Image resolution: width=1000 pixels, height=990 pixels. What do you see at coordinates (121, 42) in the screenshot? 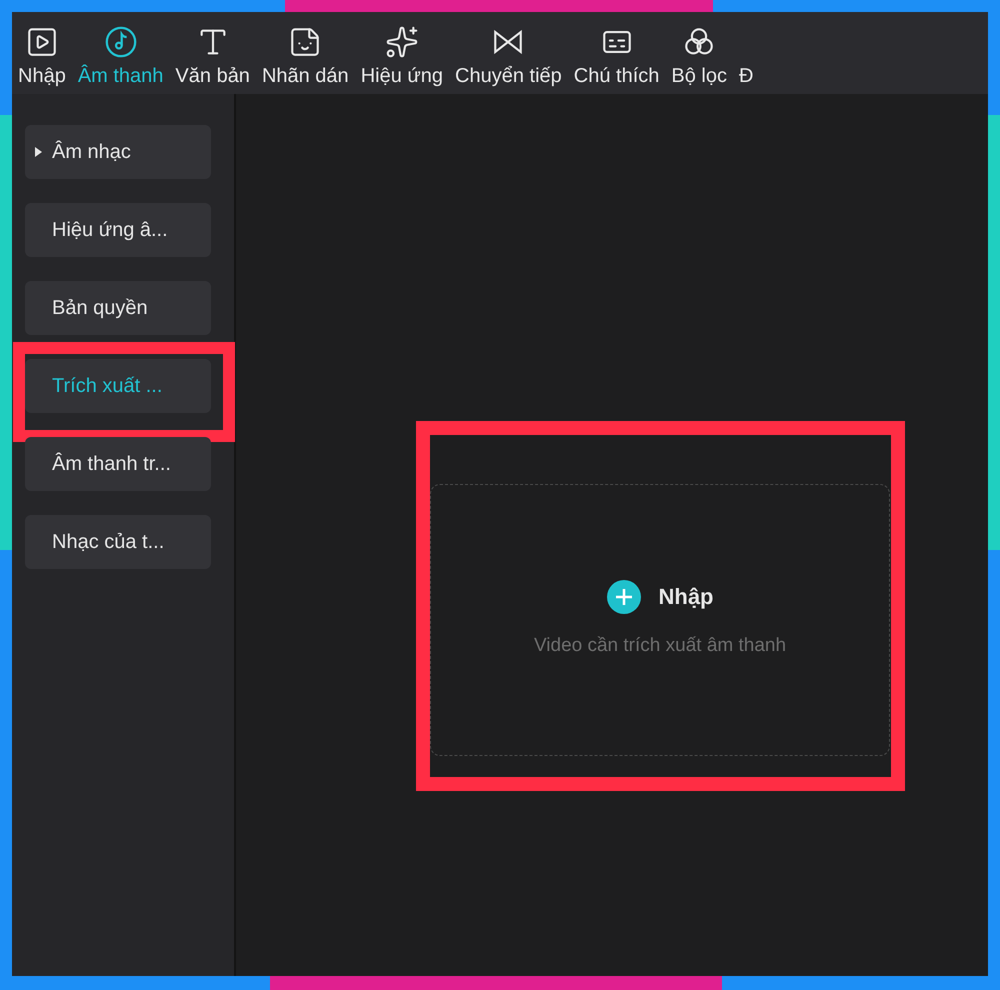
I see `music-note-icon` at bounding box center [121, 42].